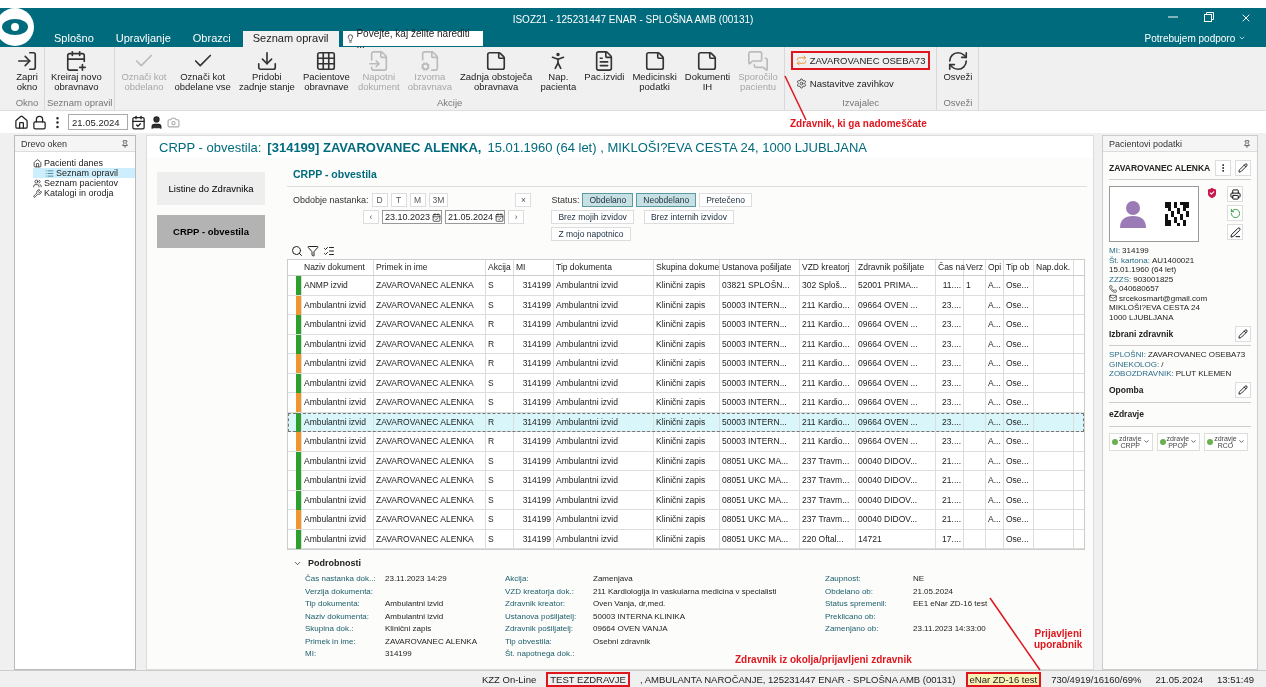  Describe the element at coordinates (592, 217) in the screenshot. I see `filter-toggle: Brez mojih izvidov` at that location.